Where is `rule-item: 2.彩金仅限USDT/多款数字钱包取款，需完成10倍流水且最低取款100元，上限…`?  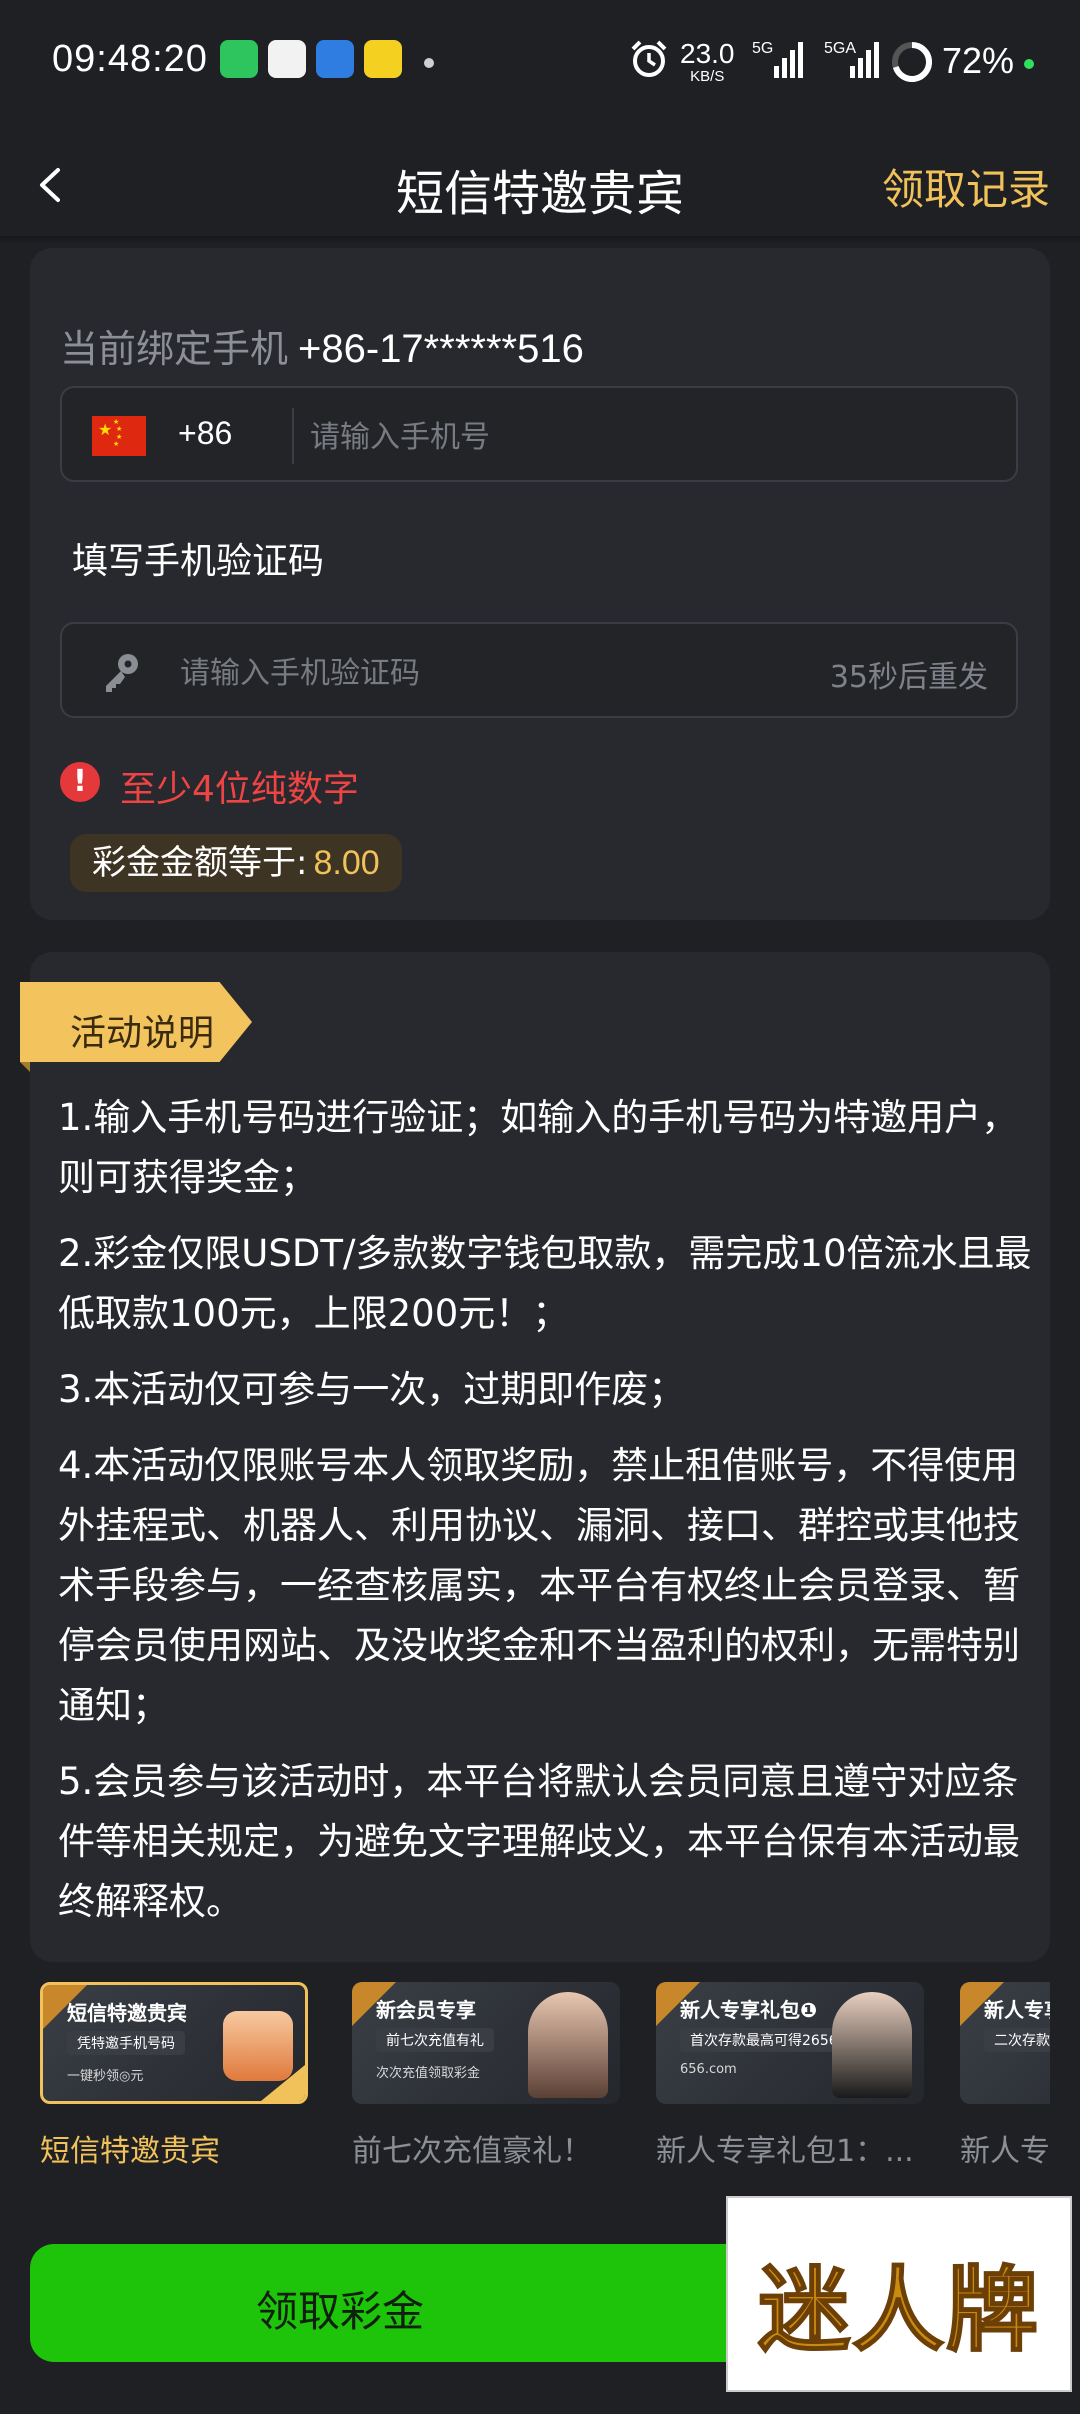 rule-item: 2.彩金仅限USDT/多款数字钱包取款，需完成10倍流水且最低取款100元，上限… is located at coordinates (545, 1283).